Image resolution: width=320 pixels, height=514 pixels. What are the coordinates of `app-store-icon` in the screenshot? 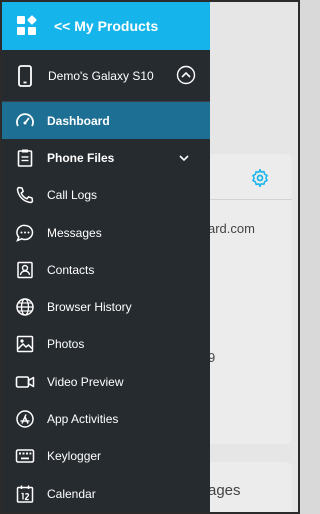 It's located at (25, 419).